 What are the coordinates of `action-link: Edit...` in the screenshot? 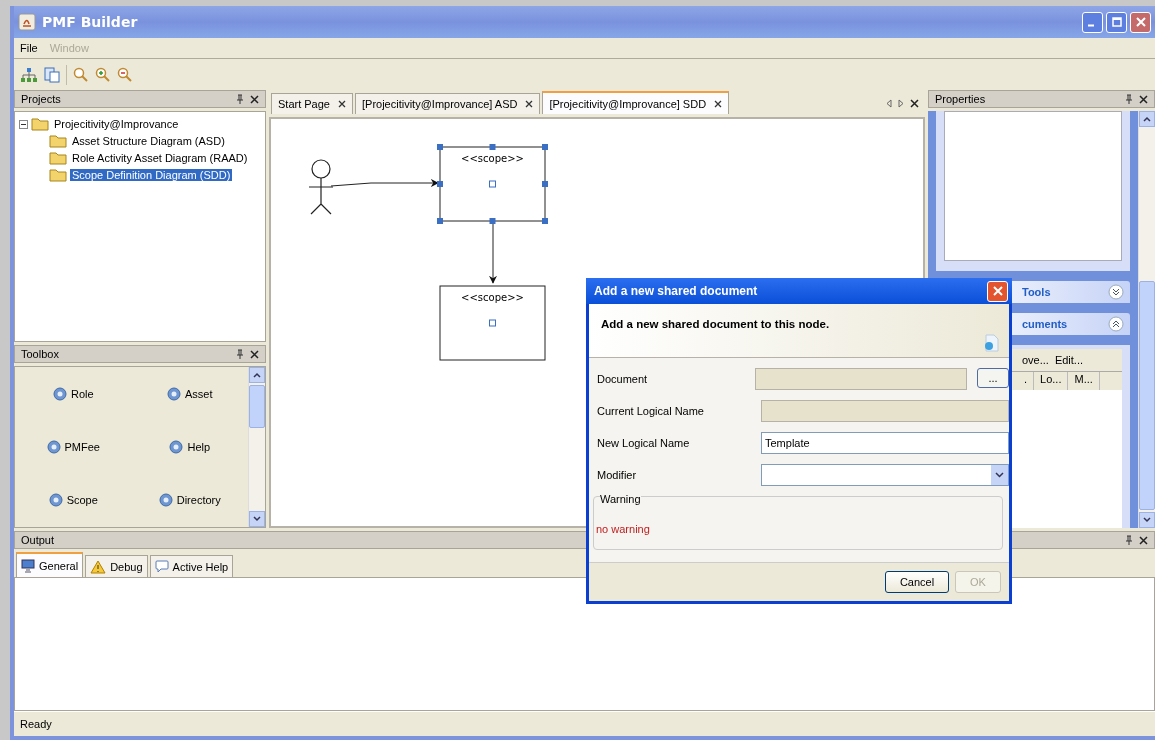 It's located at (1069, 360).